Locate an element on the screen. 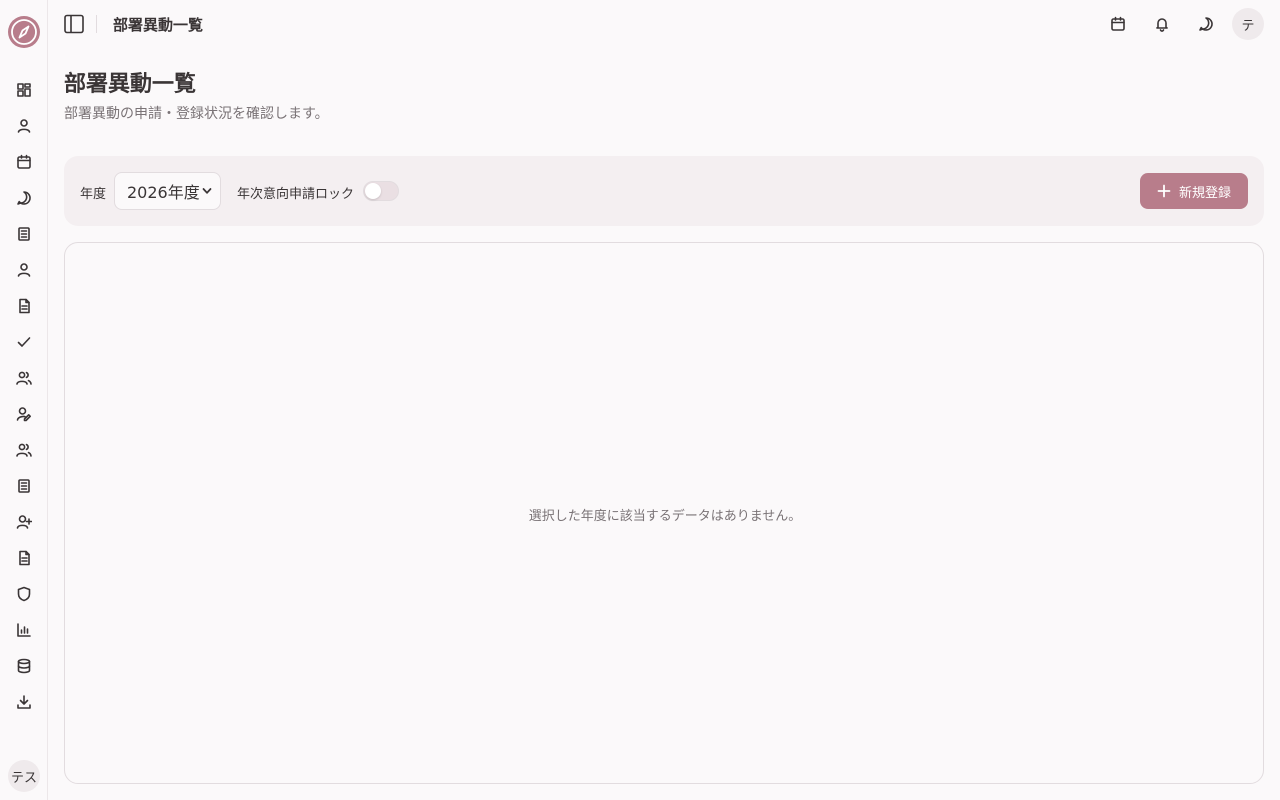 This screenshot has width=1280, height=800. sidebar-avatar: テス is located at coordinates (24, 776).